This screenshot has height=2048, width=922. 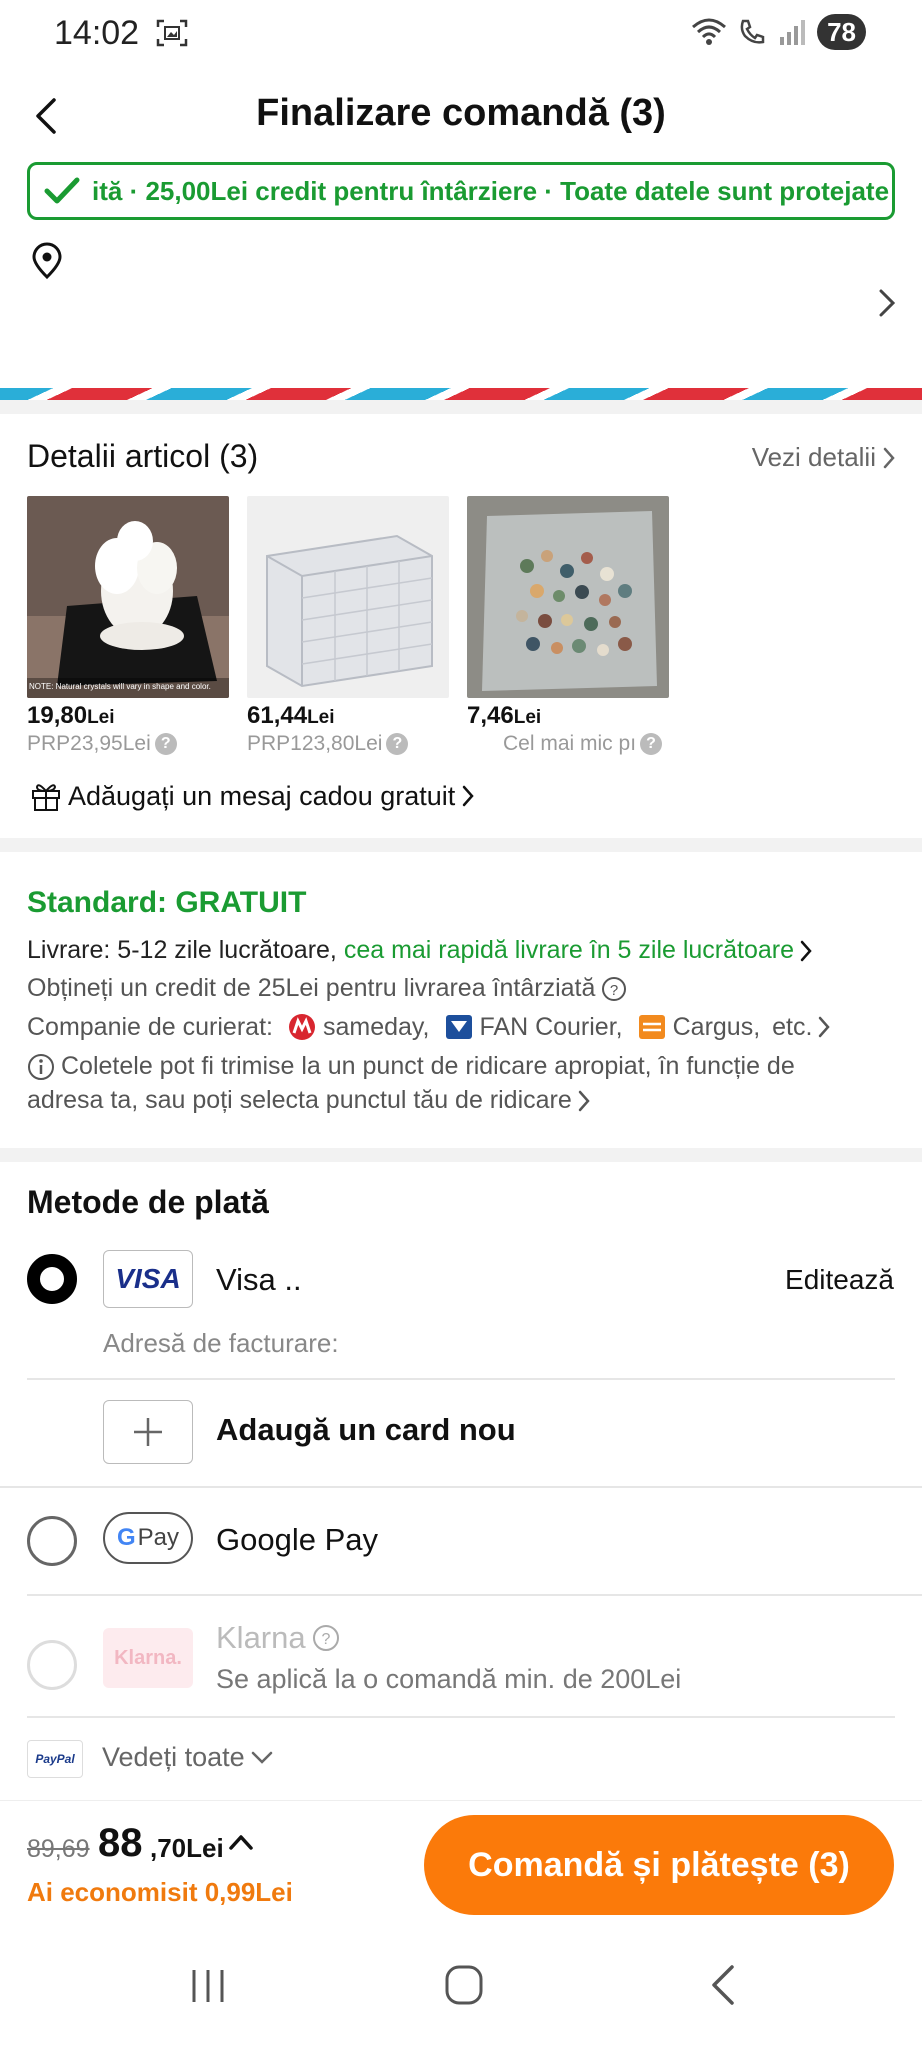 What do you see at coordinates (778, 32) in the screenshot?
I see `status-icons: 78` at bounding box center [778, 32].